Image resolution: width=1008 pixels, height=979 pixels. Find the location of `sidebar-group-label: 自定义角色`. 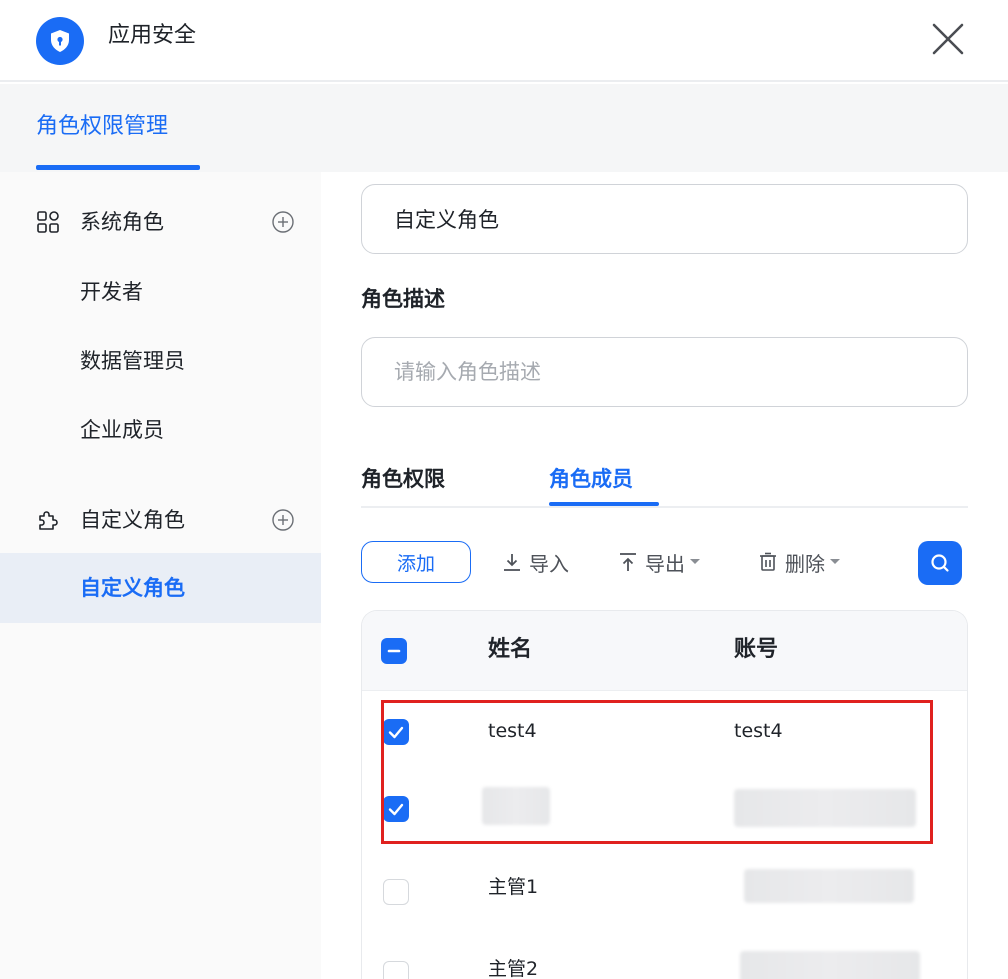

sidebar-group-label: 自定义角色 is located at coordinates (132, 520).